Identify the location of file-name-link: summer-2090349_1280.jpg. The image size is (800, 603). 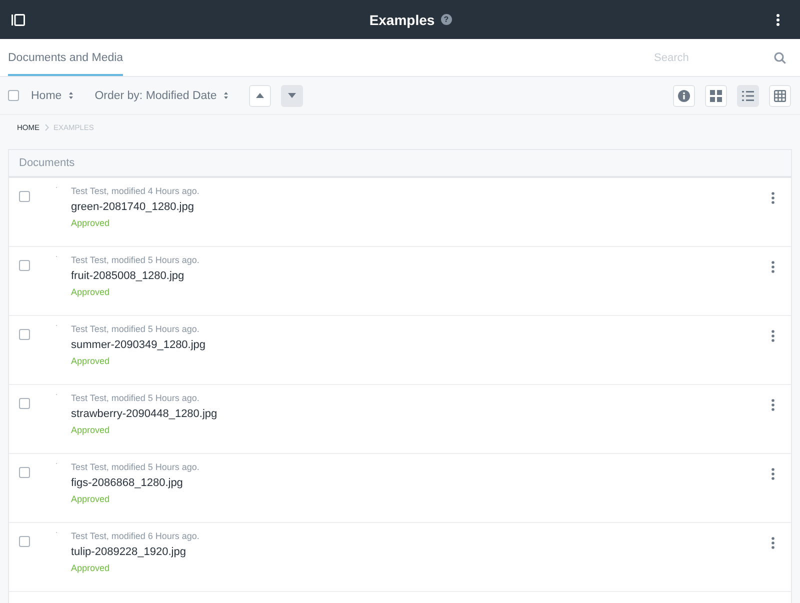
(421, 345).